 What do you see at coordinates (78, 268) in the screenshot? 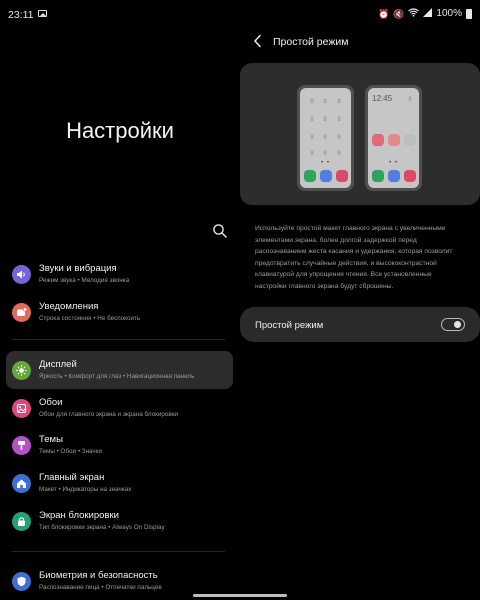
I see `item-title: Звуки и вибрация` at bounding box center [78, 268].